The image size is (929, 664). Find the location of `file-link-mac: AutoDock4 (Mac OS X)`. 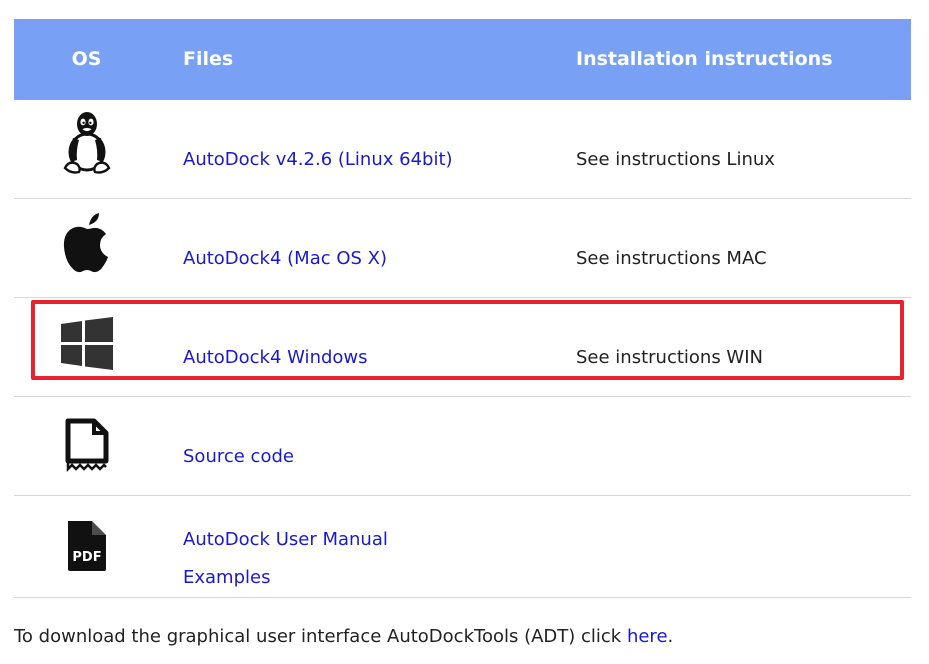

file-link-mac: AutoDock4 (Mac OS X) is located at coordinates (285, 258).